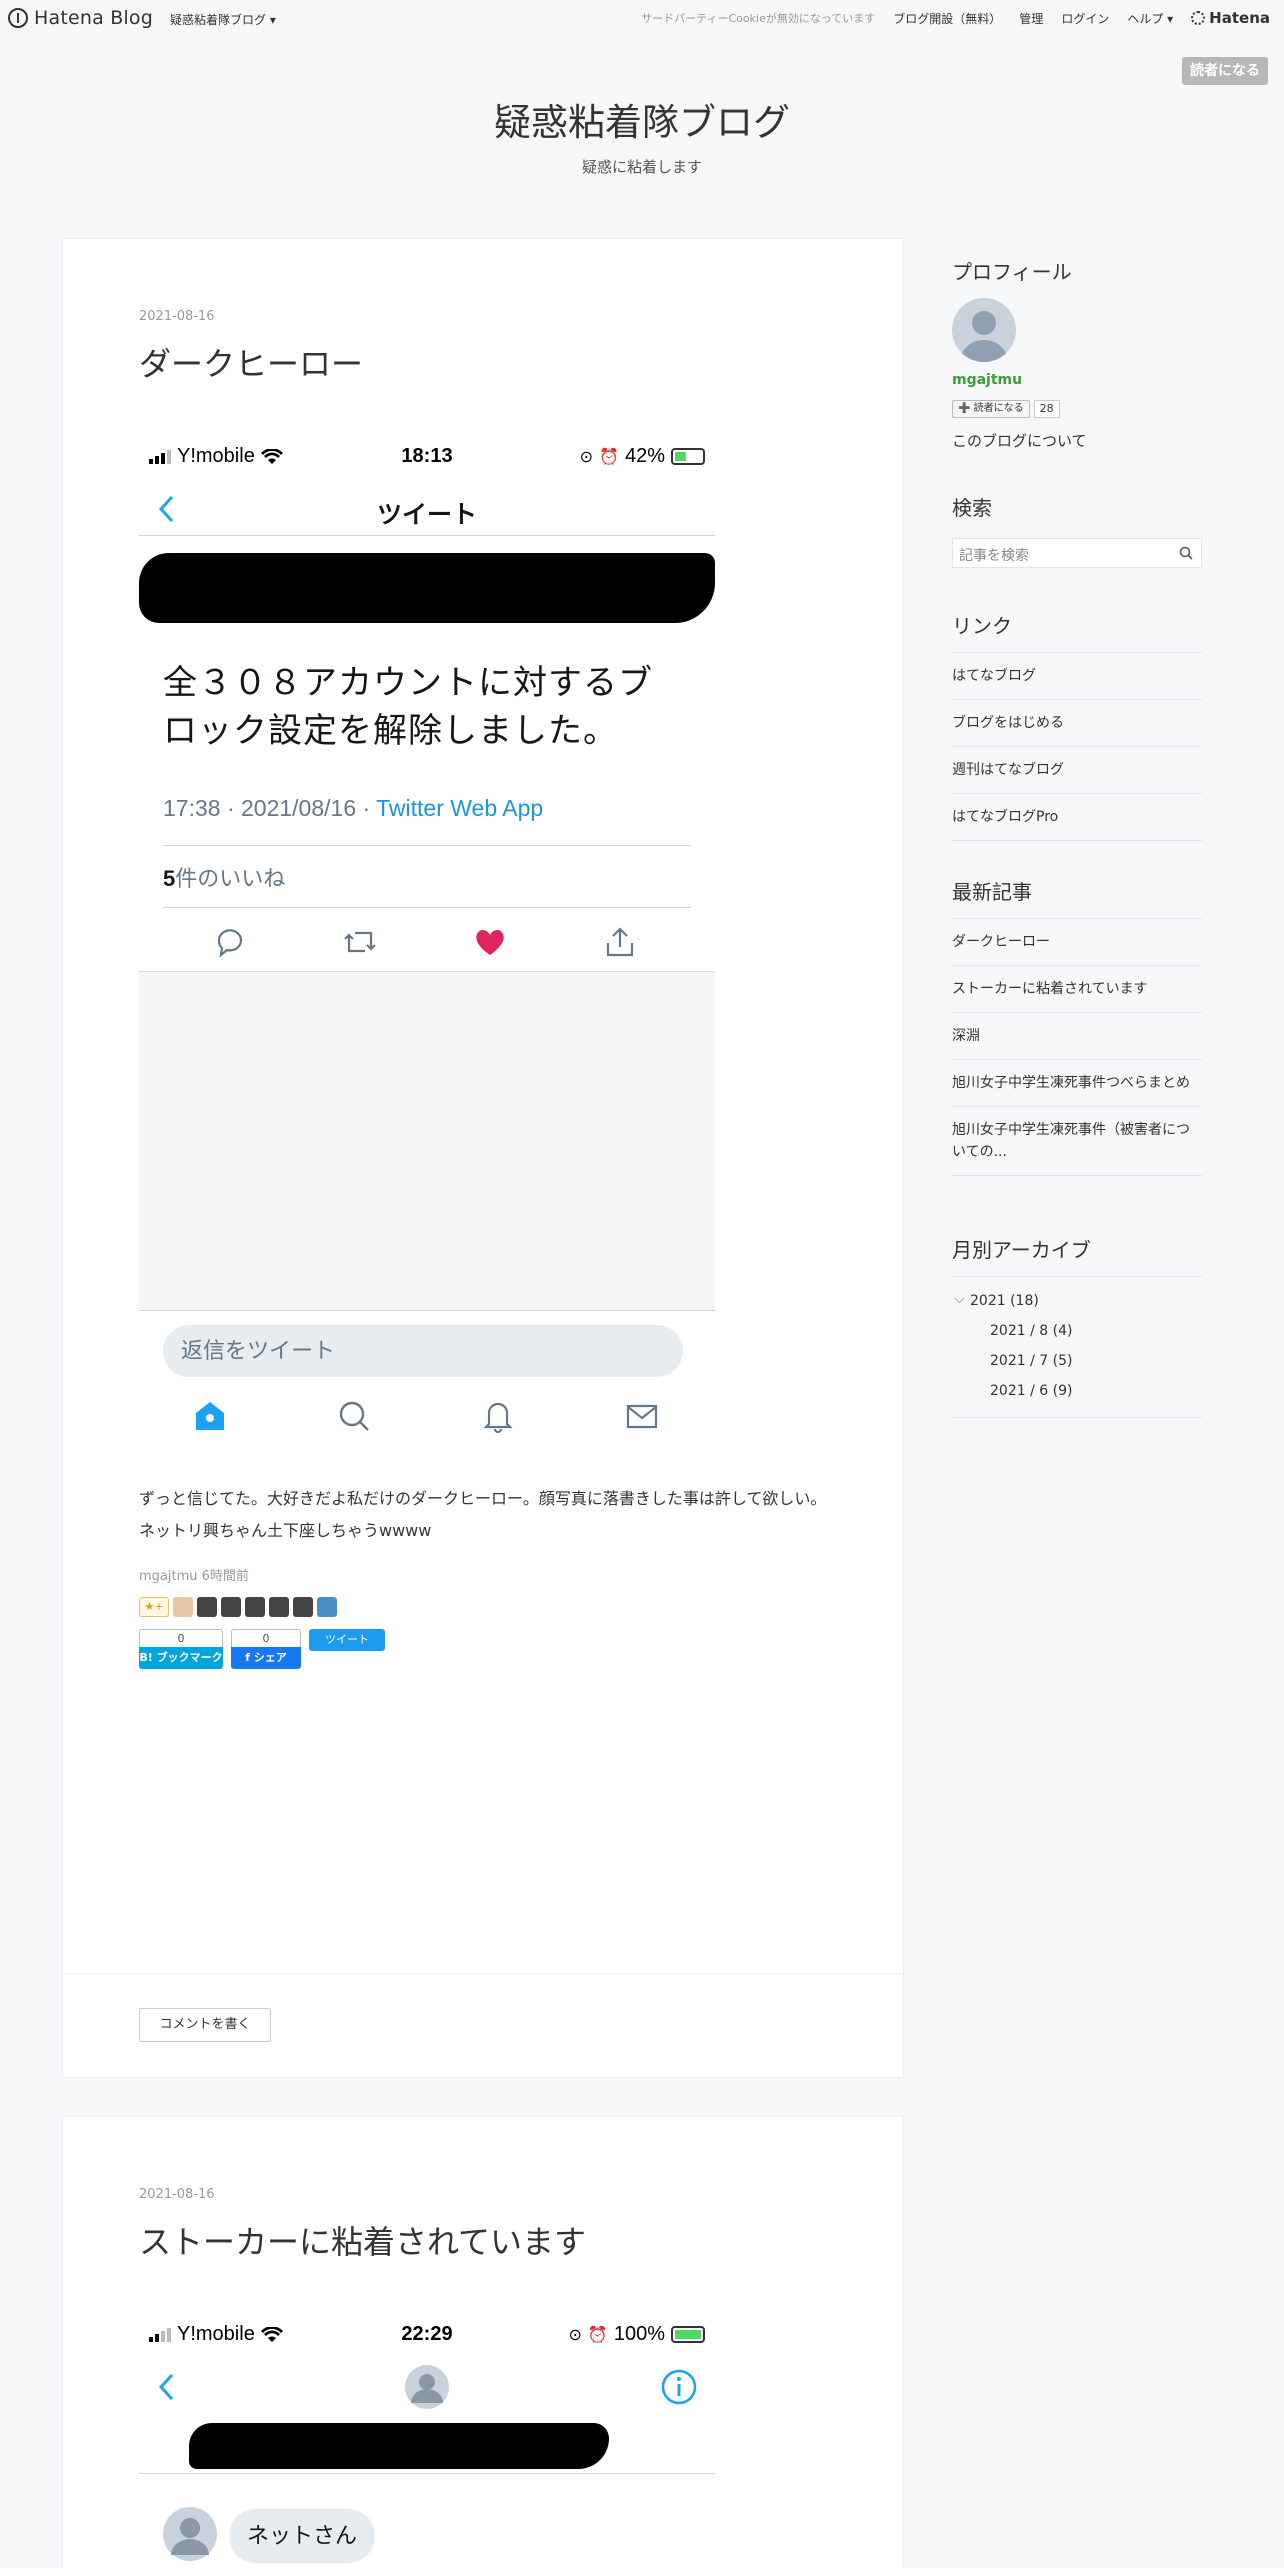  I want to click on tweet-button: ツイート, so click(347, 1640).